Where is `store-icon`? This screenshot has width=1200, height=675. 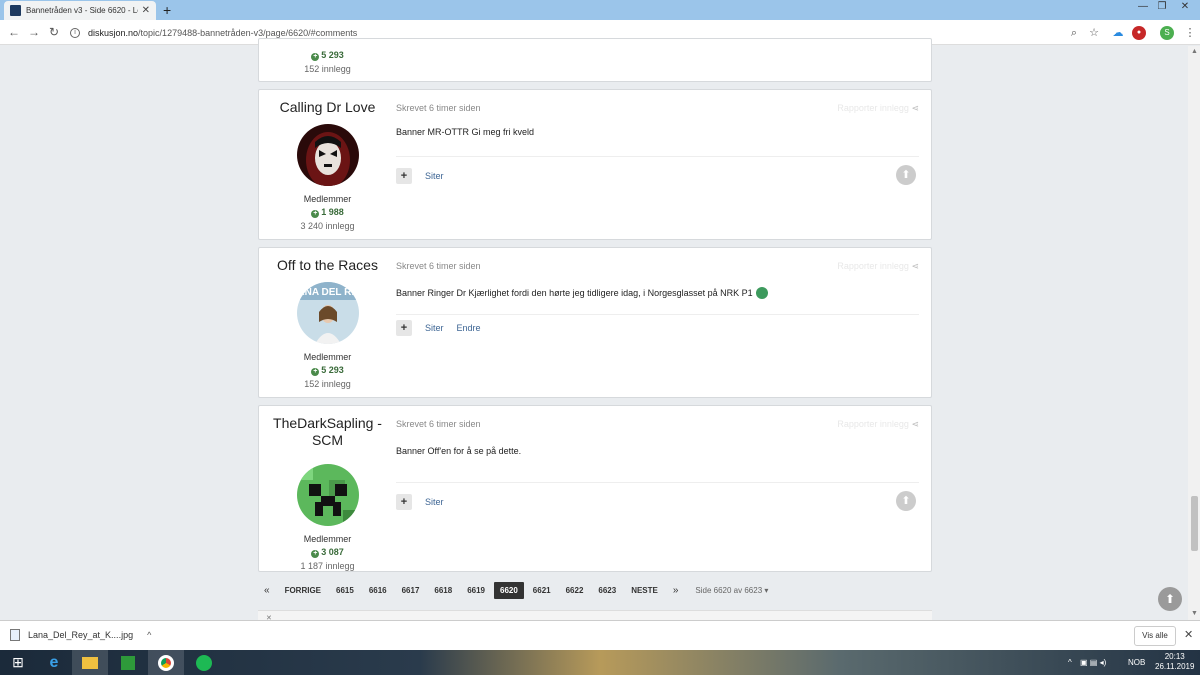 store-icon is located at coordinates (128, 662).